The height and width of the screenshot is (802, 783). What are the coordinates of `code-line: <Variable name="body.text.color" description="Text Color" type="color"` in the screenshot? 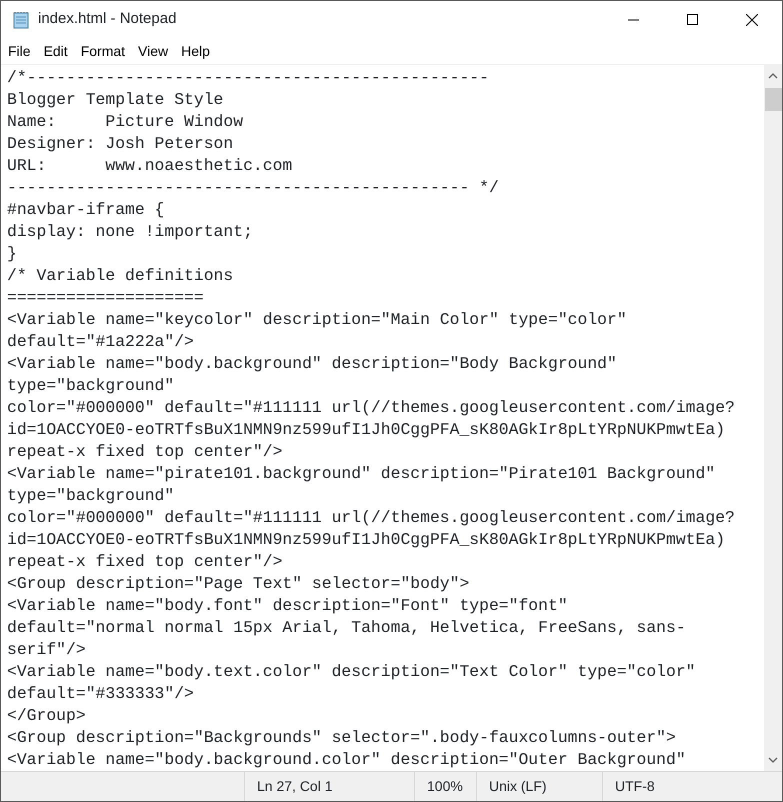 It's located at (351, 672).